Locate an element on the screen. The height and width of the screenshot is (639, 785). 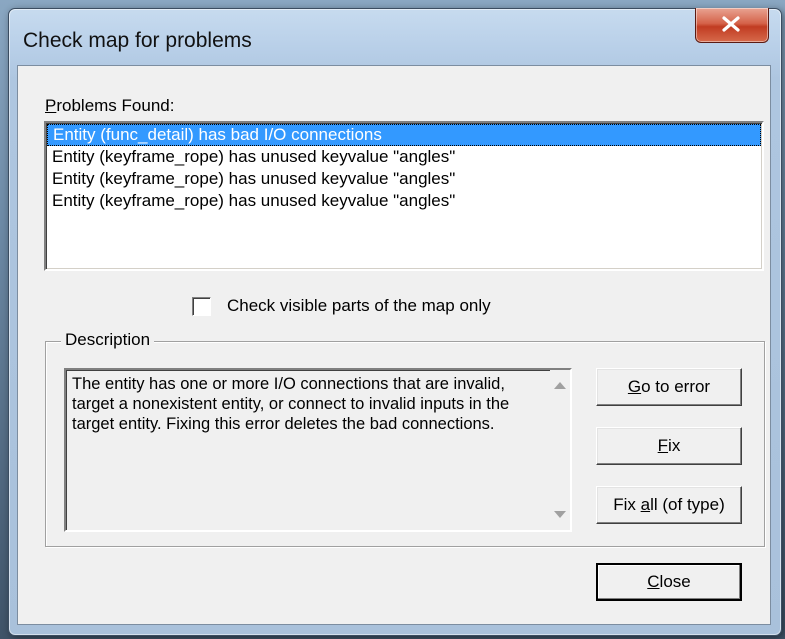
description-scrollbar is located at coordinates (560, 450).